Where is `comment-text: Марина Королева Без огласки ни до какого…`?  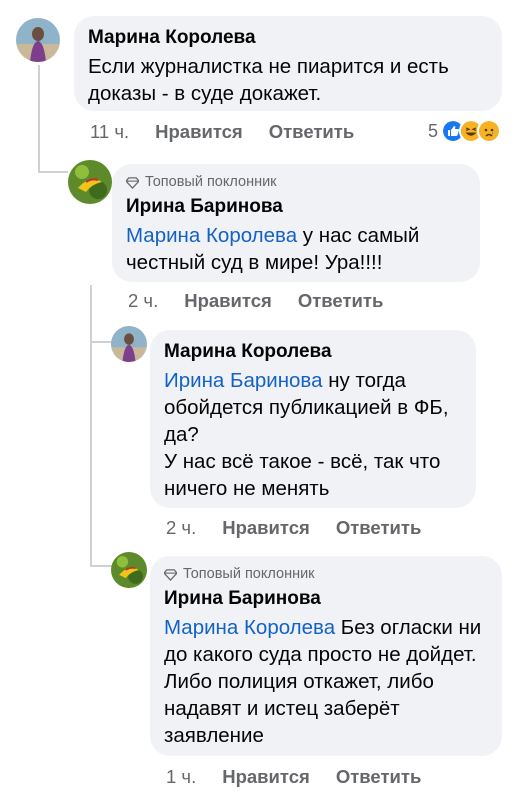 comment-text: Марина Королева Без огласки ни до какого… is located at coordinates (326, 681).